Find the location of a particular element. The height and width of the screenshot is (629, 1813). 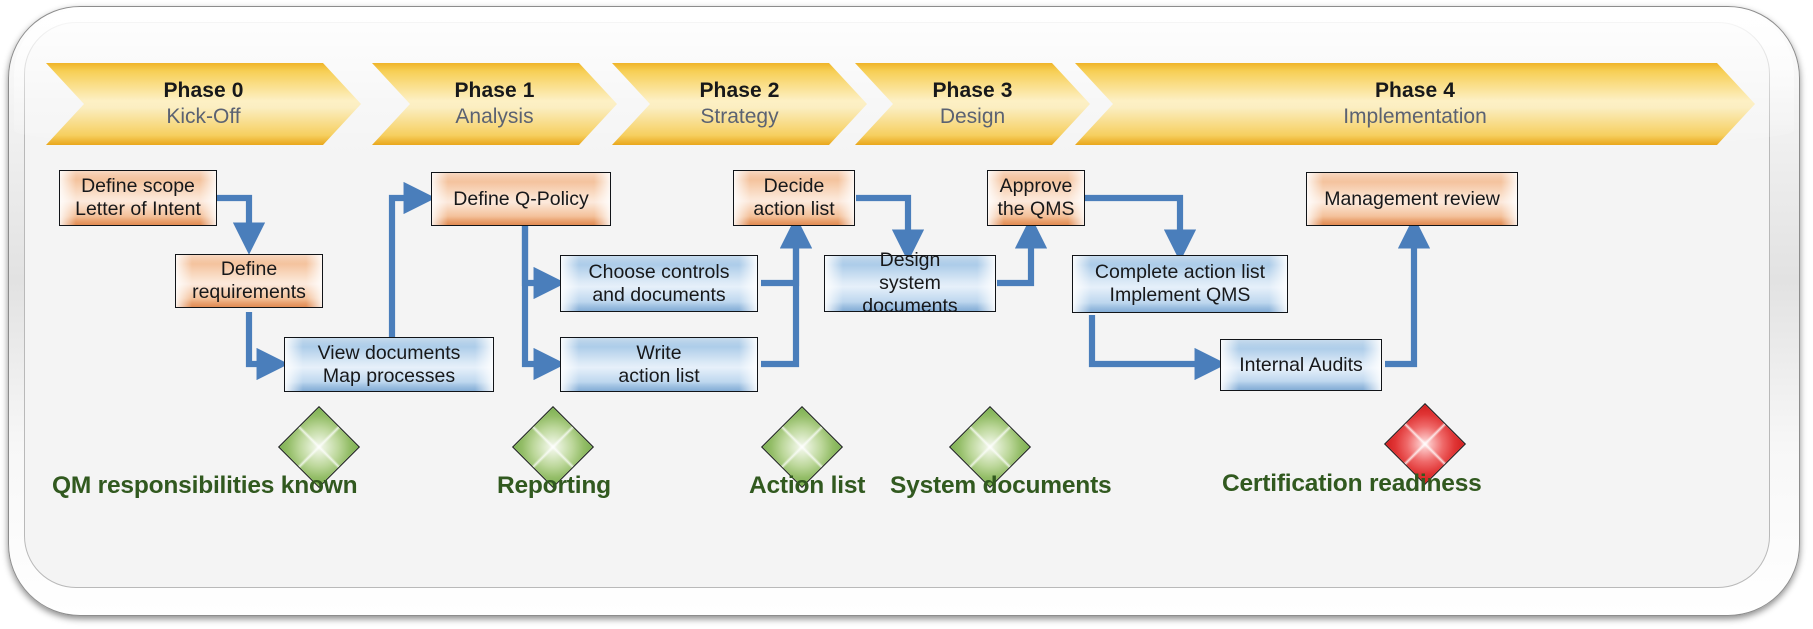

box-management-review: Management review is located at coordinates (1412, 199).